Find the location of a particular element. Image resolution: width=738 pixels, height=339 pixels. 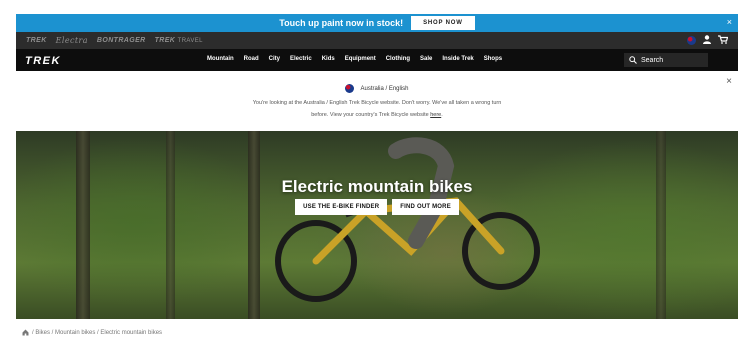

brand-electra-link: Electra is located at coordinates (72, 40).